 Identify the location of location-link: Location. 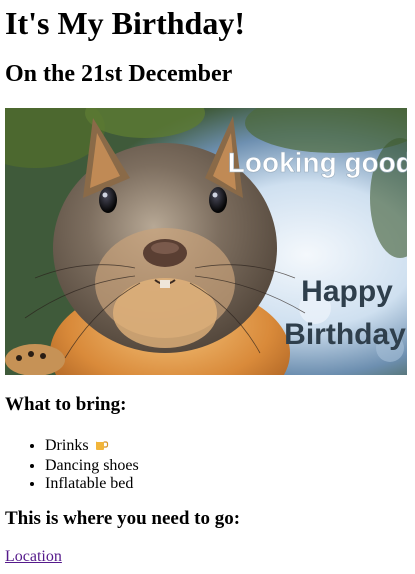
(33, 557).